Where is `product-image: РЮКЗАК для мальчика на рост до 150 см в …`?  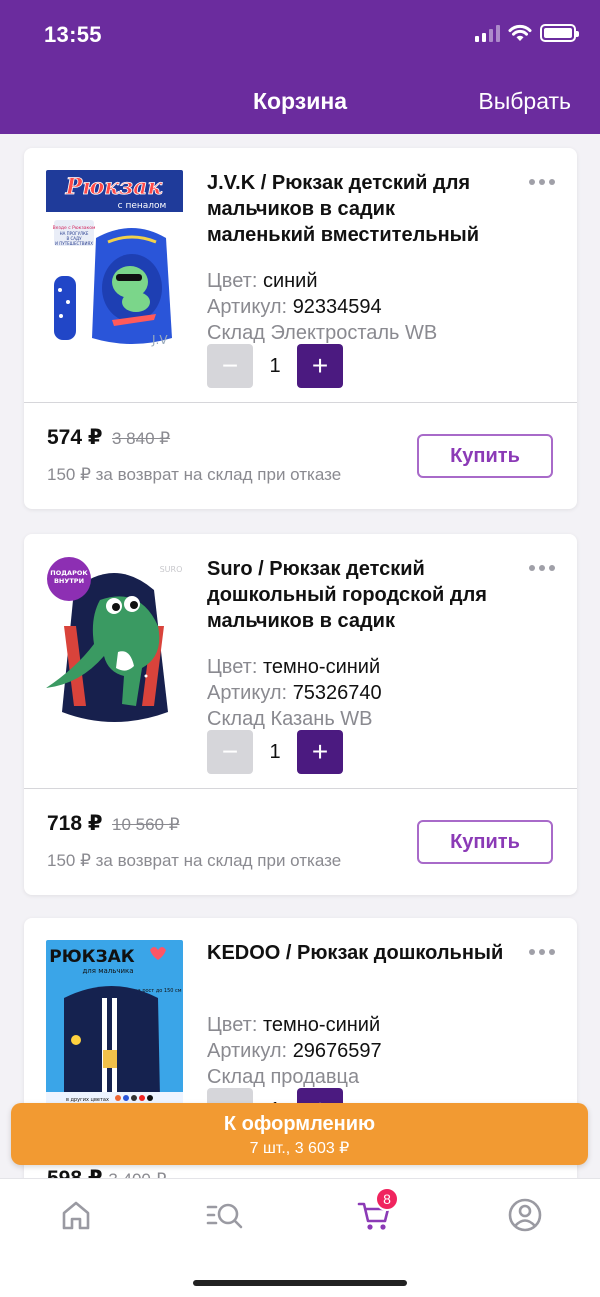 product-image: РЮКЗАК для мальчика на рост до 150 см в … is located at coordinates (114, 1022).